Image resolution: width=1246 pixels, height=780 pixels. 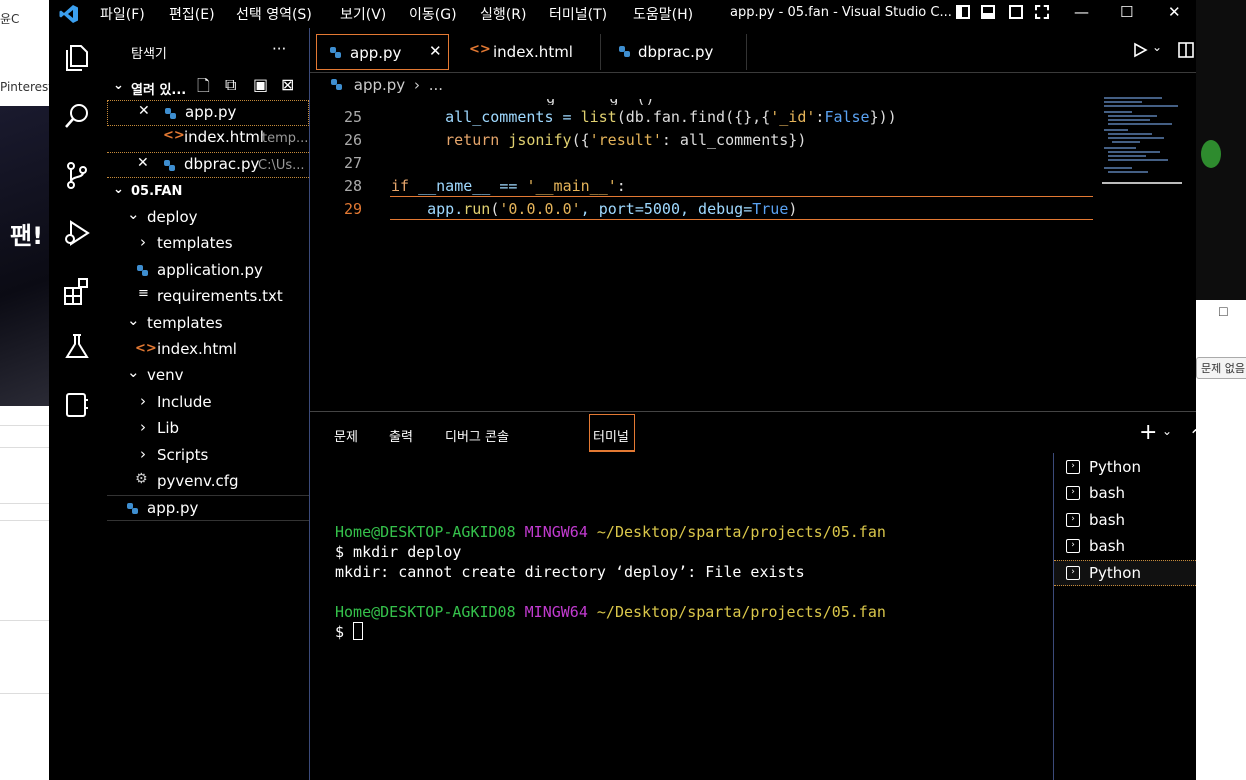 What do you see at coordinates (472, 140) in the screenshot?
I see `code-token: return` at bounding box center [472, 140].